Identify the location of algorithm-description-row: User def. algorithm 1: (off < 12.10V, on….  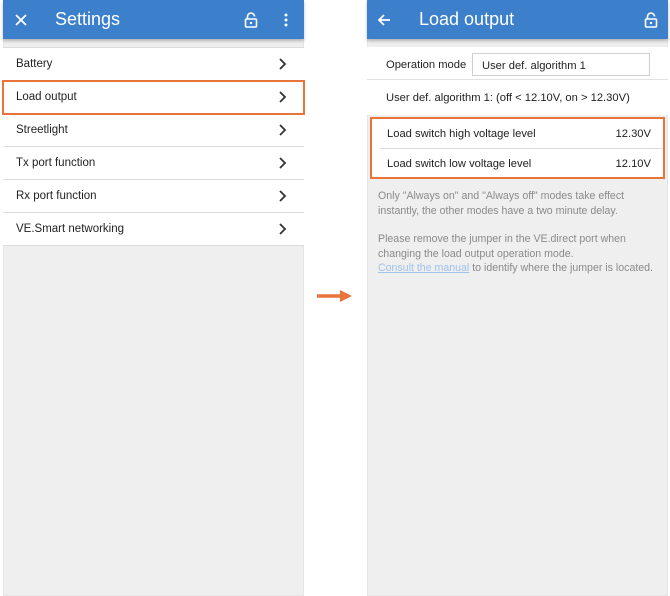
(517, 97).